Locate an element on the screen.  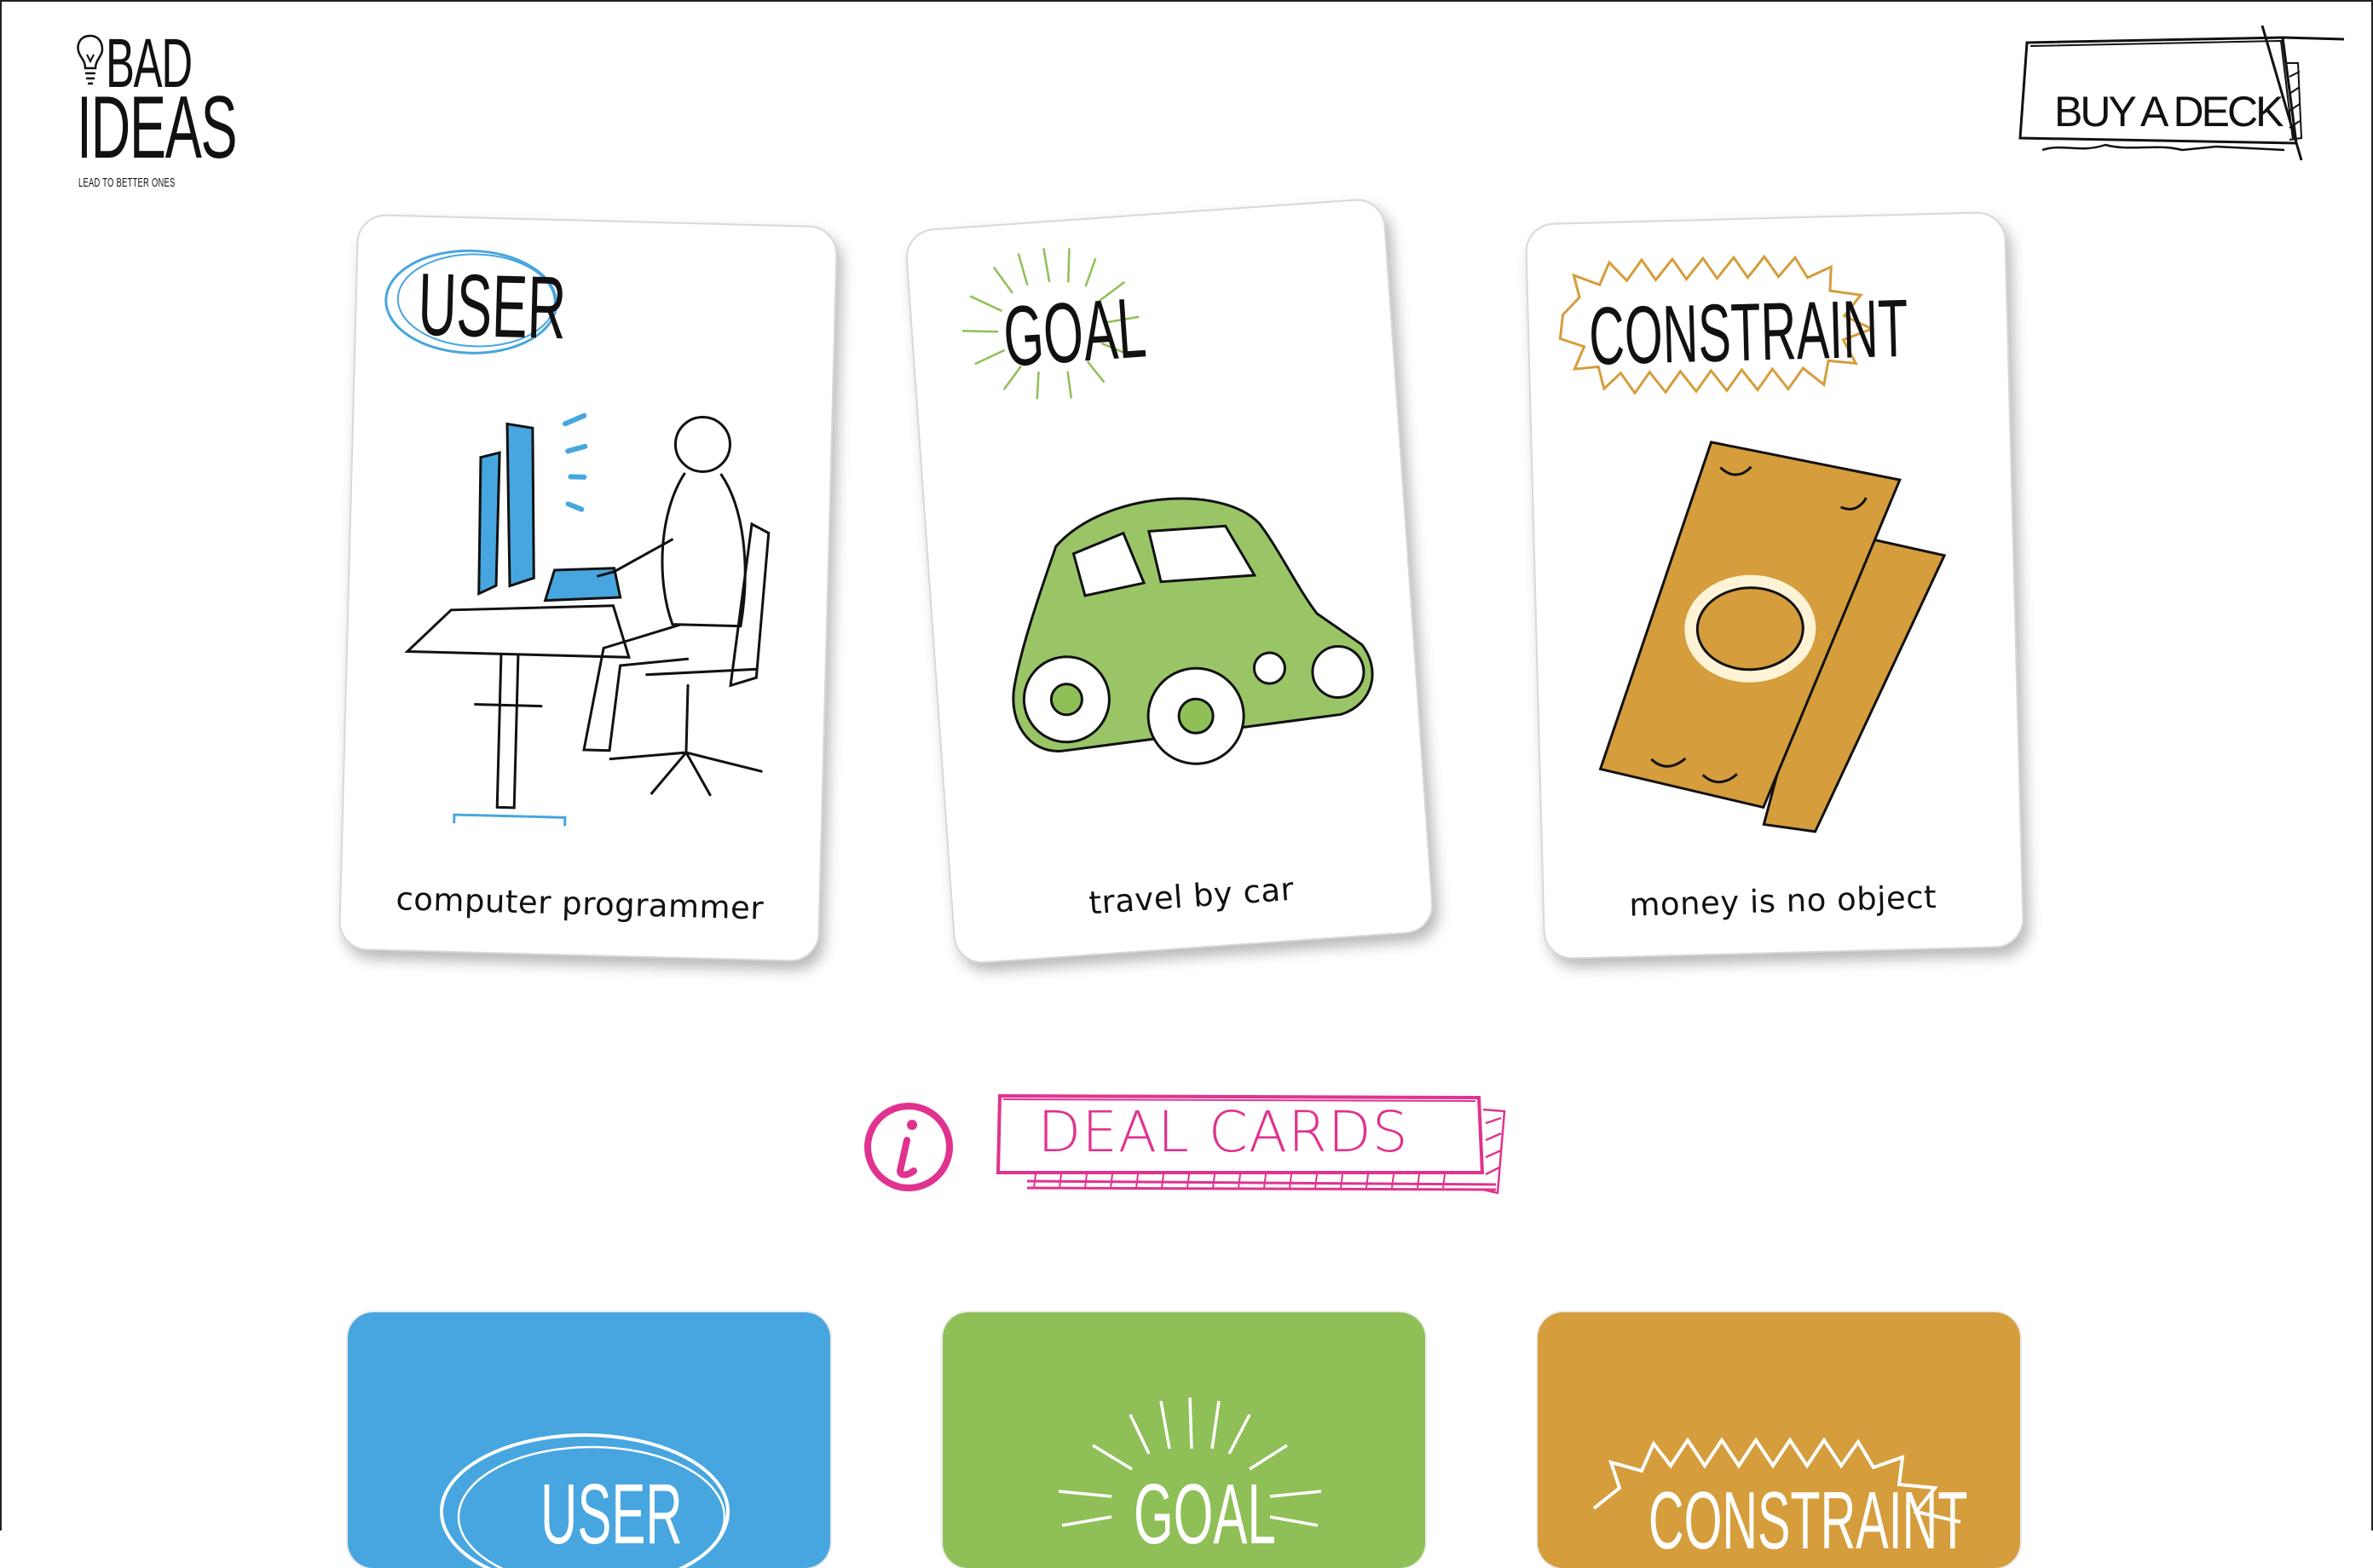
programmer-illustration is located at coordinates (587, 622).